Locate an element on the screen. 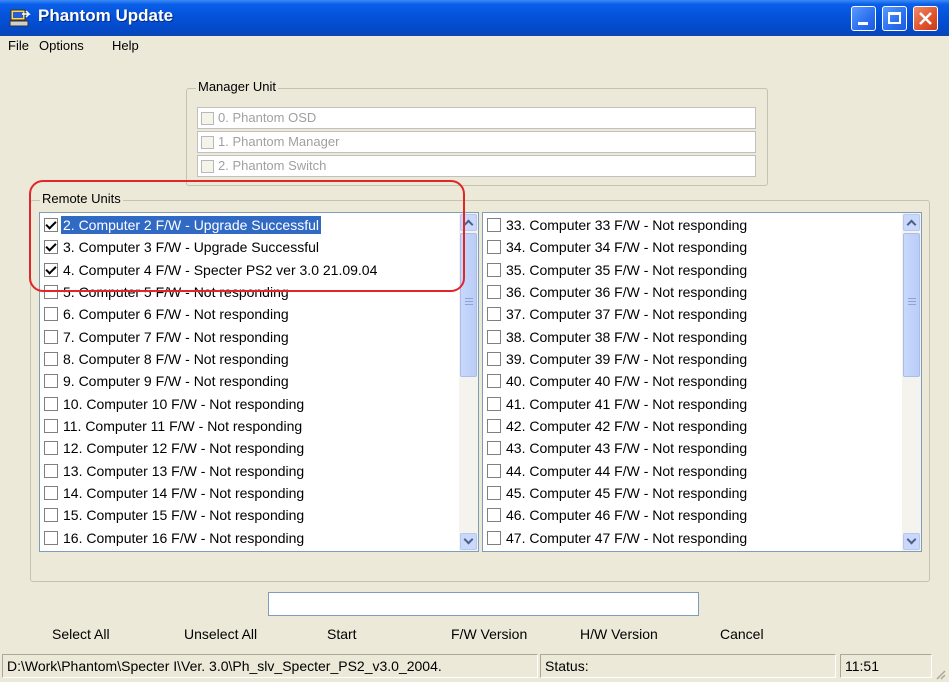 The image size is (949, 682). scroll-thumb is located at coordinates (911, 305).